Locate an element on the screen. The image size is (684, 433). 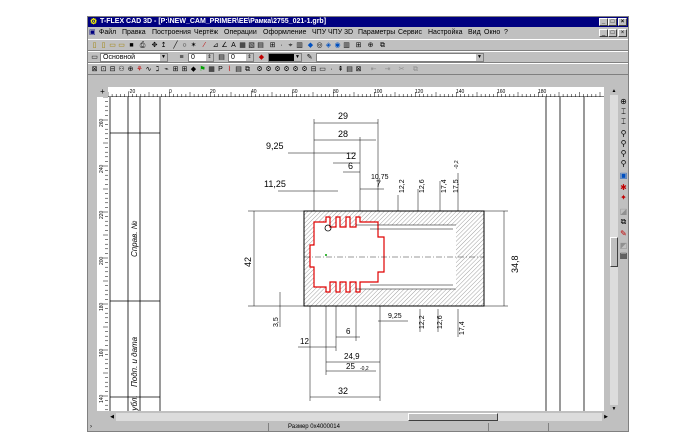
arrow-icon: ↥ is located at coordinates (163, 45).